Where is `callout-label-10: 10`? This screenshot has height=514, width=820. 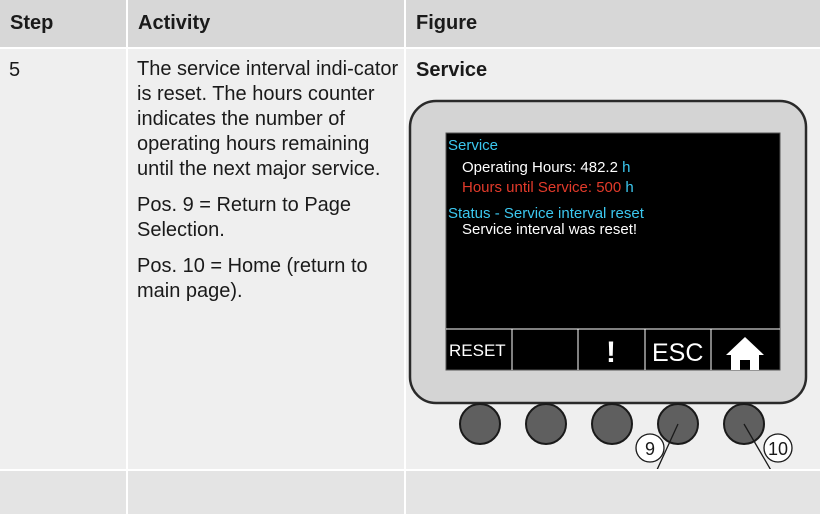
callout-label-10: 10 is located at coordinates (778, 449).